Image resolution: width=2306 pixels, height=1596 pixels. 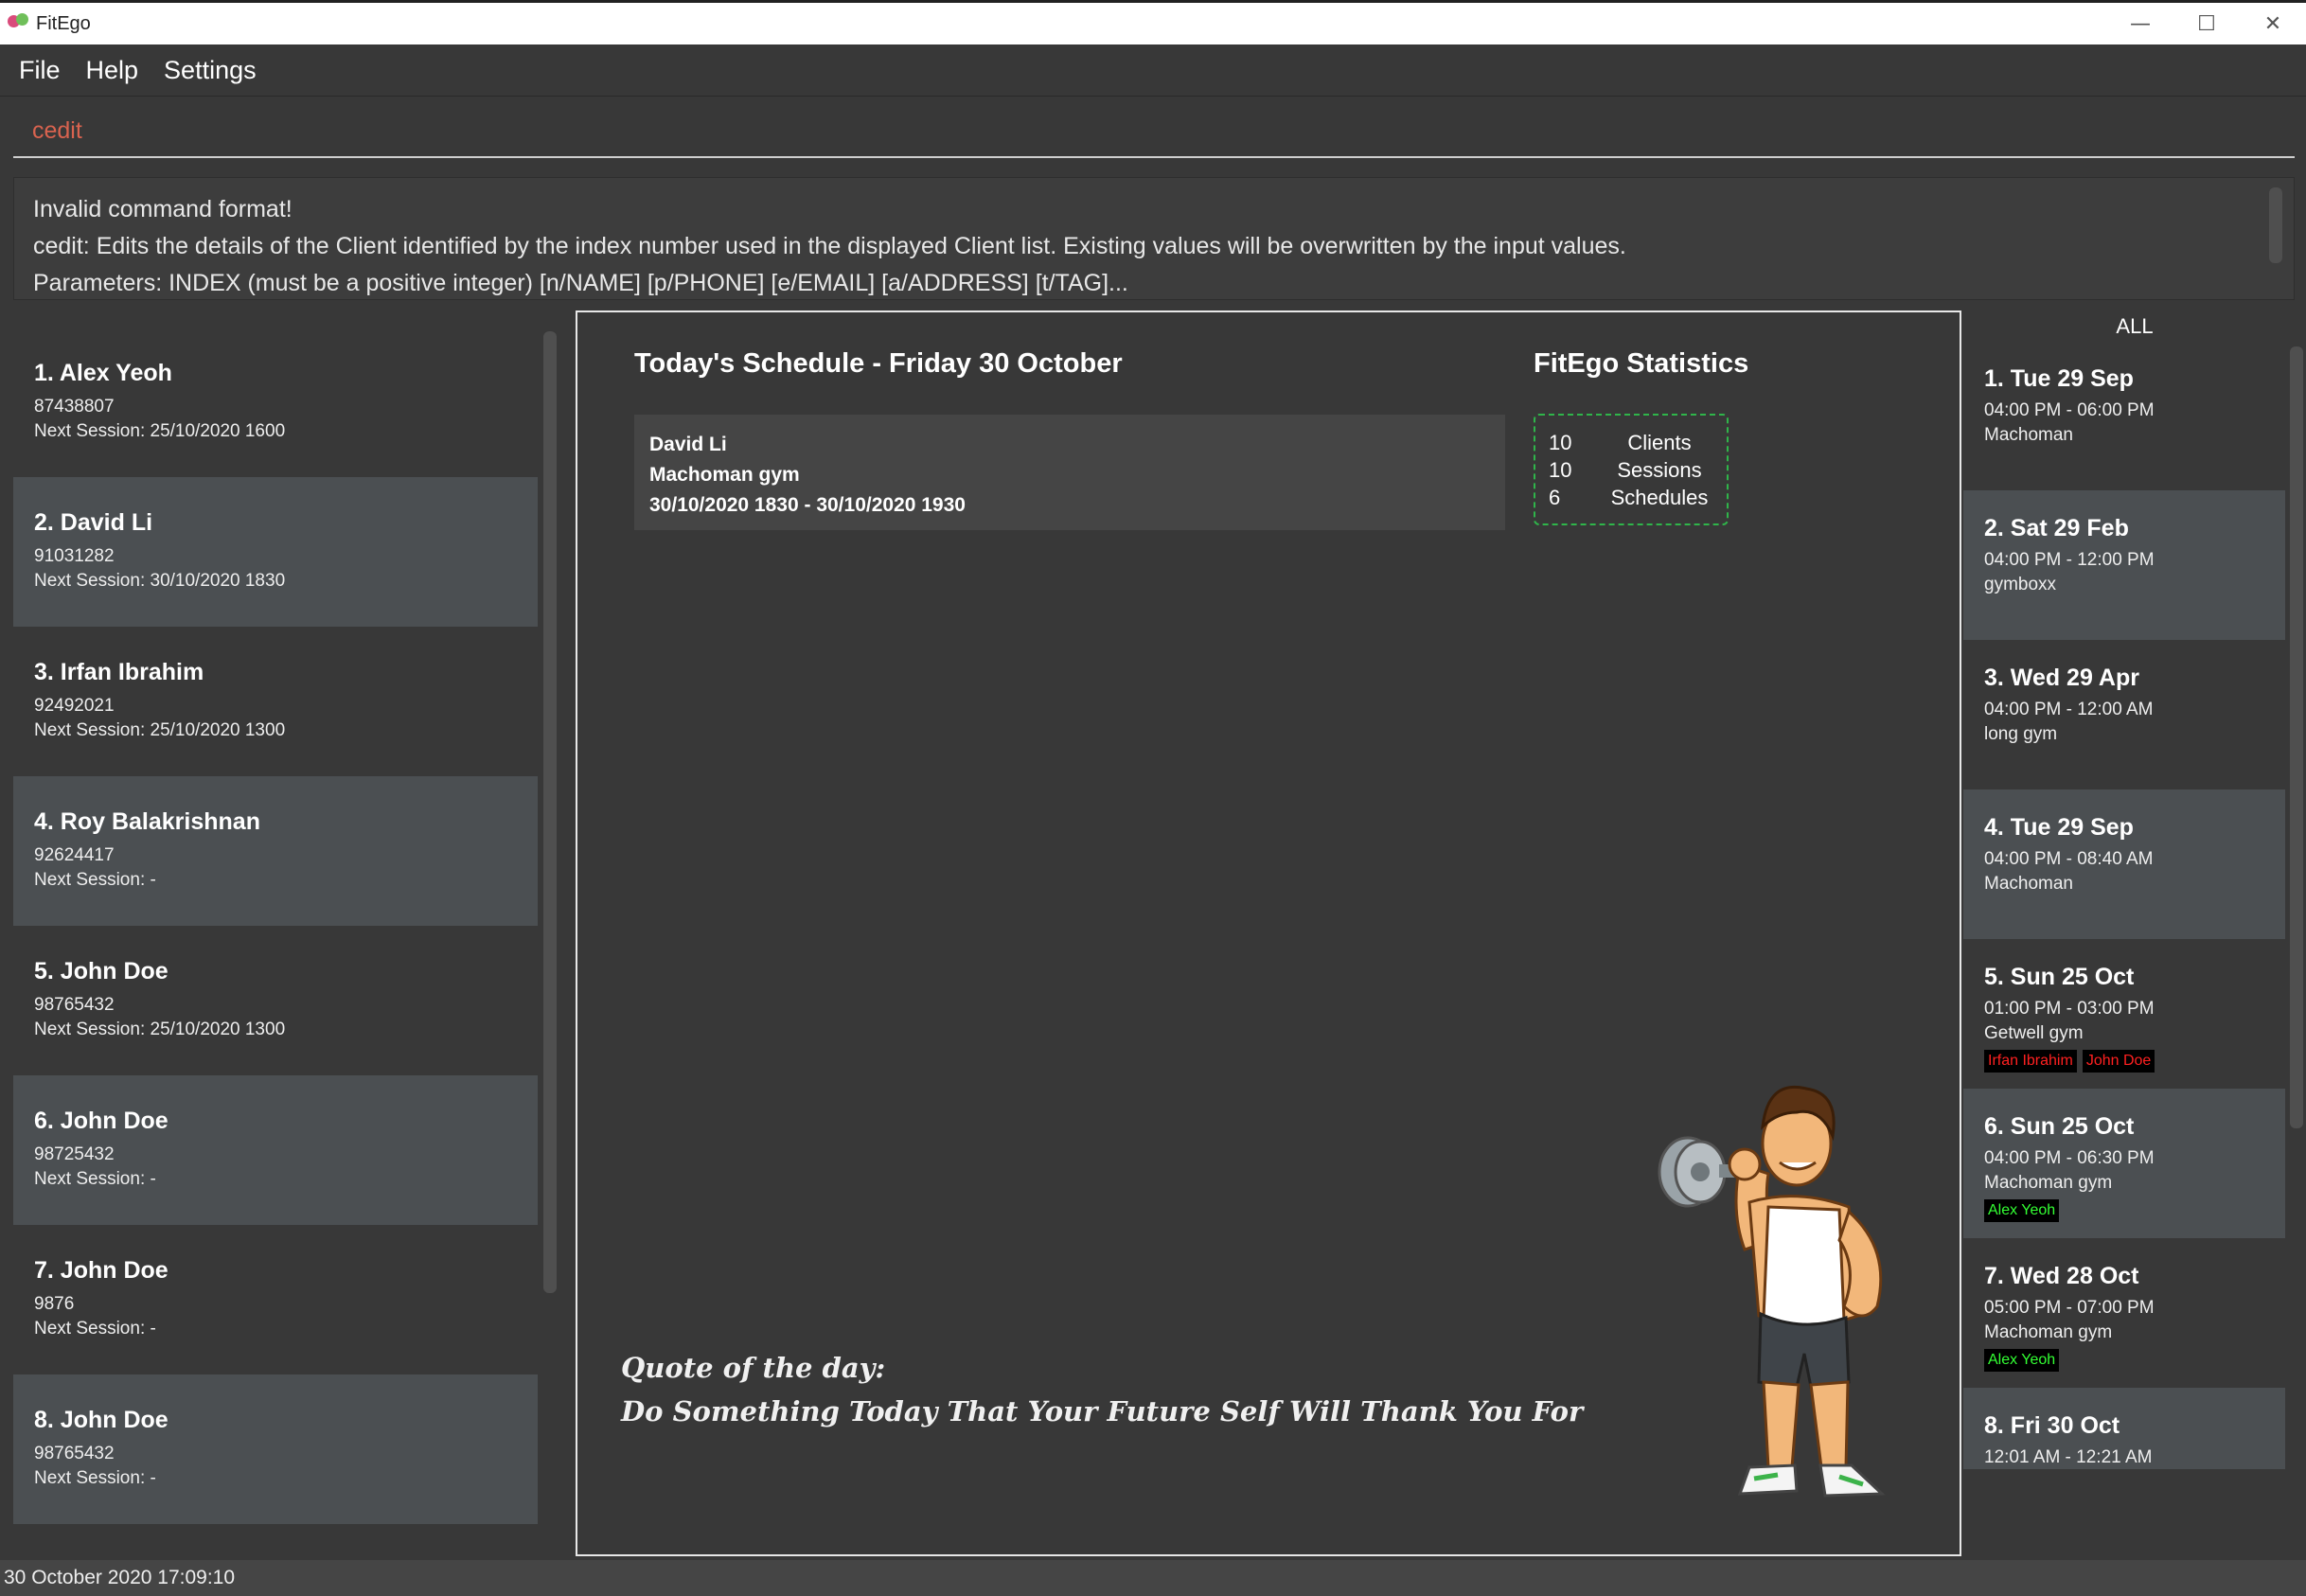 I want to click on client-name: 7. John Doe, so click(x=101, y=1270).